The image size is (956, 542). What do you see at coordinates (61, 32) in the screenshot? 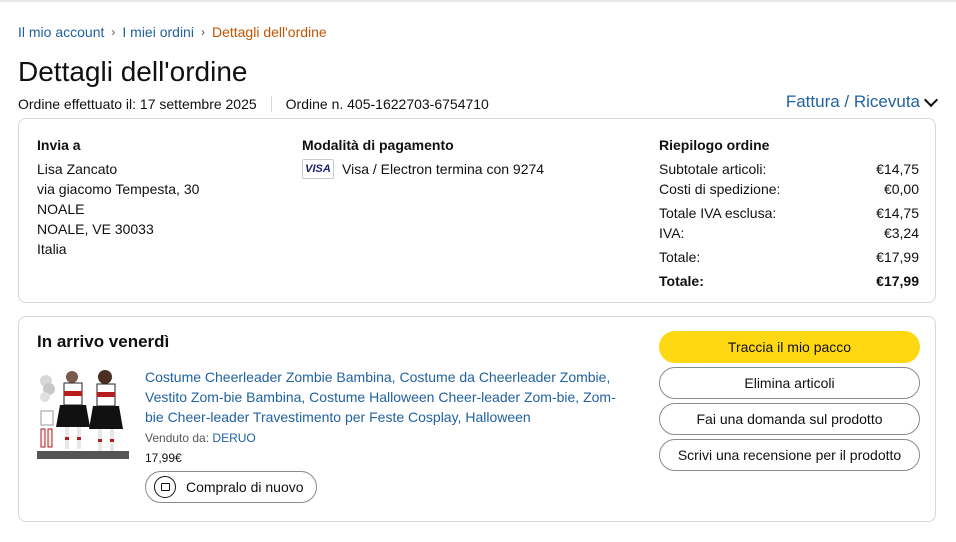
I see `breadcrumb-account-link: Il mio account` at bounding box center [61, 32].